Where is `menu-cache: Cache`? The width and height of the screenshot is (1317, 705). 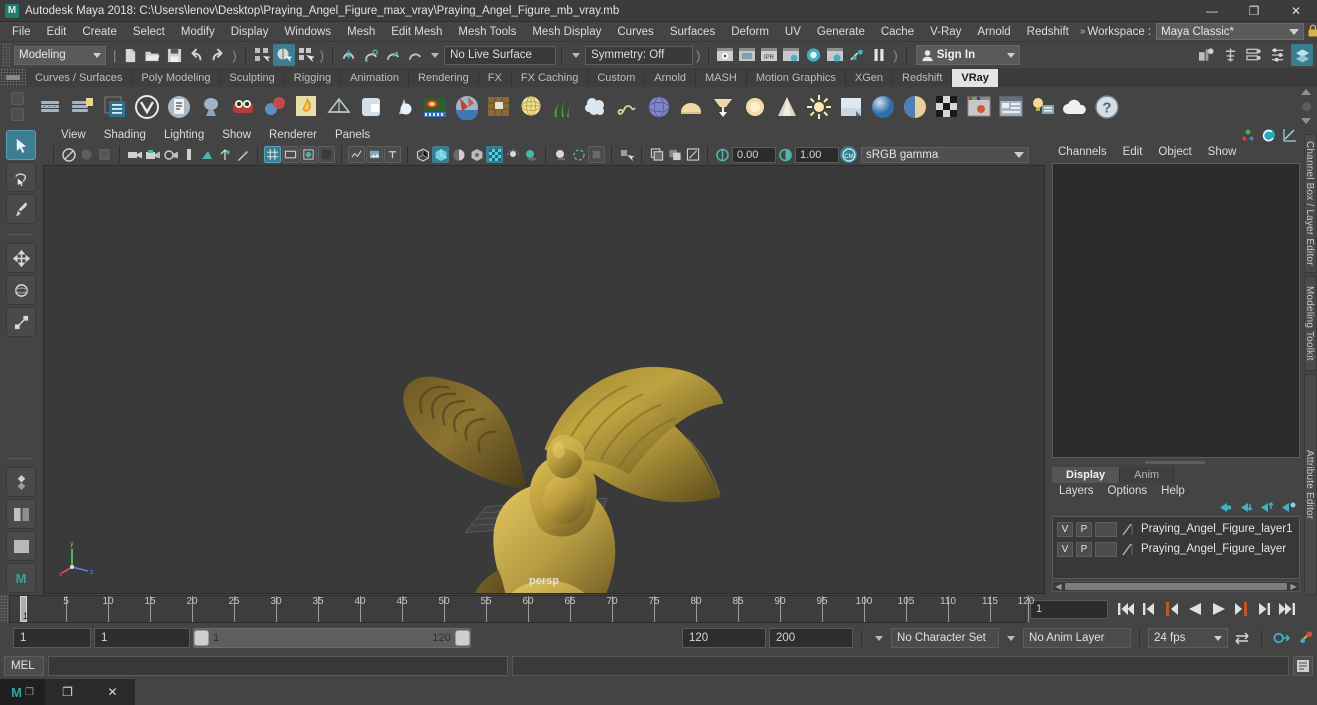
menu-cache: Cache is located at coordinates (897, 32).